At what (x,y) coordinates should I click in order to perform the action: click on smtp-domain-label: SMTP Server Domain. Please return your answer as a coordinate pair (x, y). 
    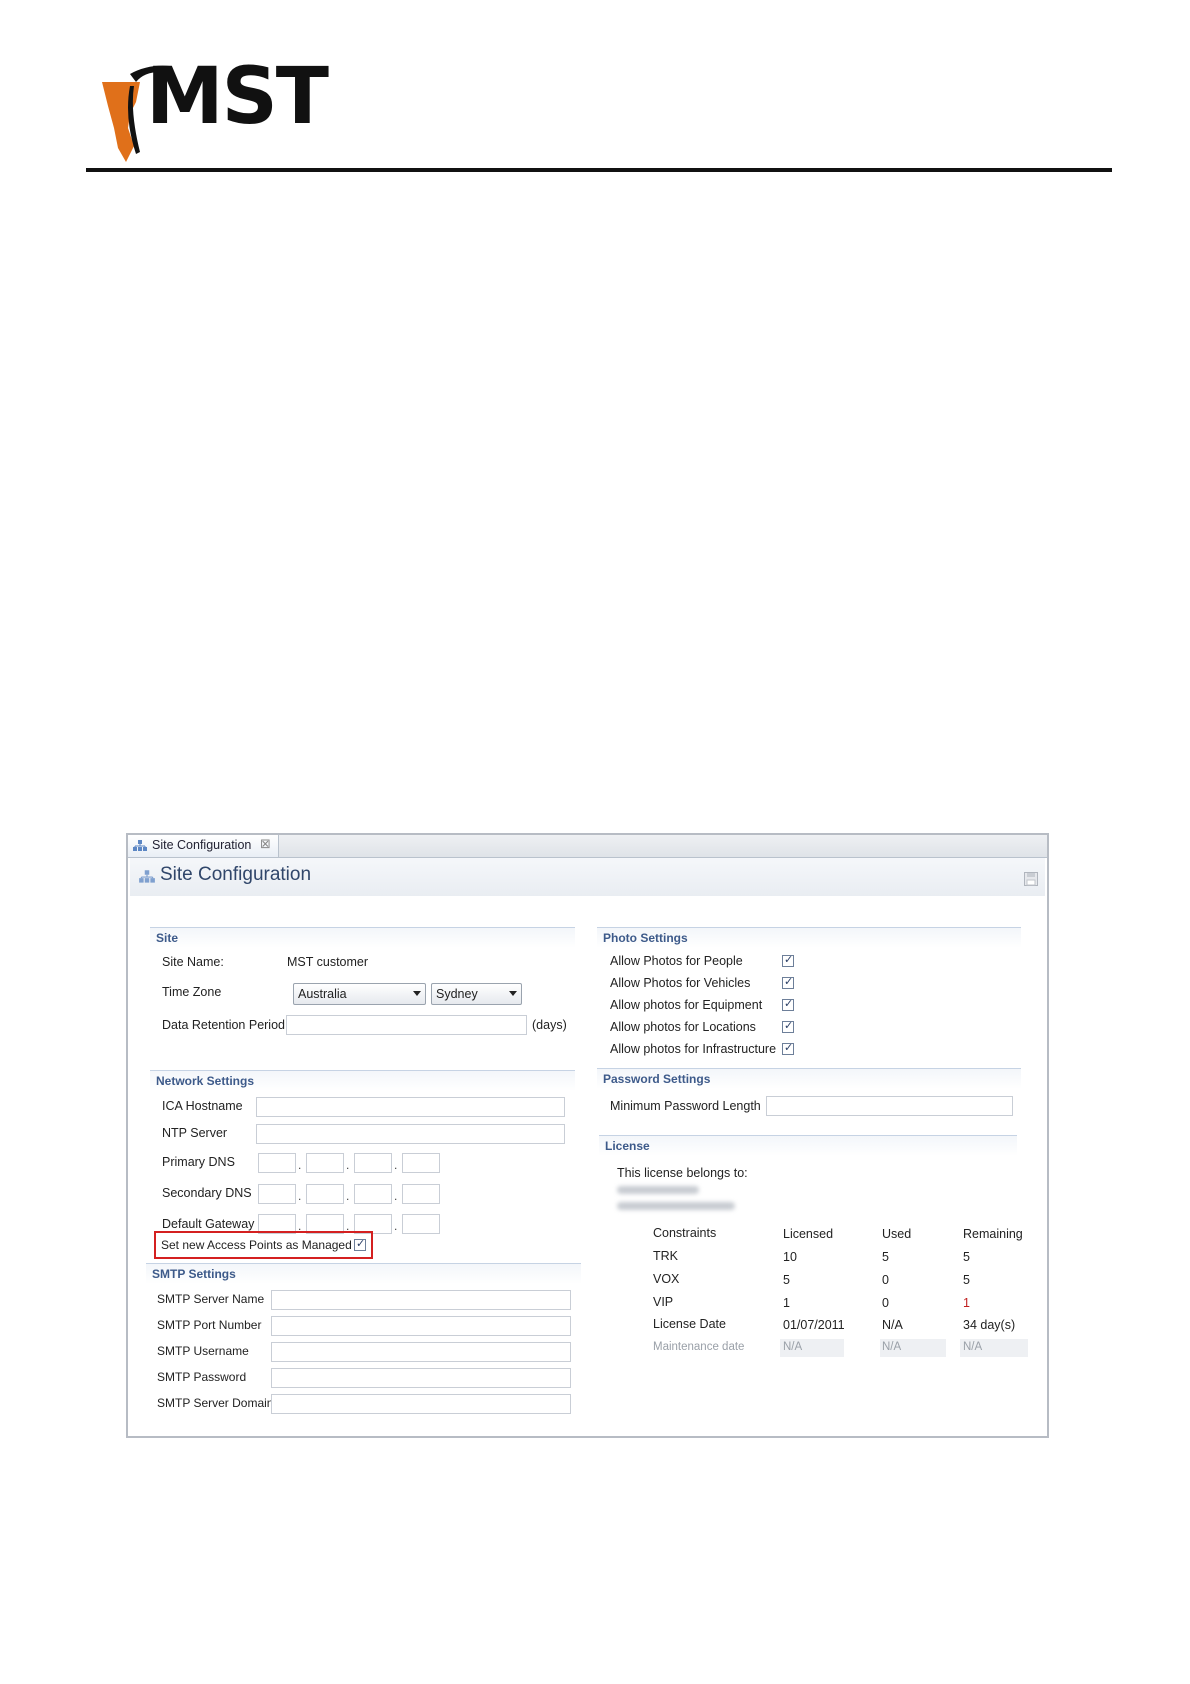
    Looking at the image, I should click on (215, 1403).